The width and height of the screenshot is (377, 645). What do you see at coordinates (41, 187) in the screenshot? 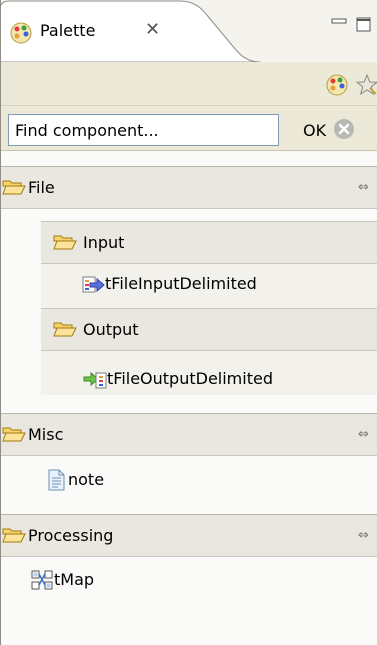
I see `drawer-label: File` at bounding box center [41, 187].